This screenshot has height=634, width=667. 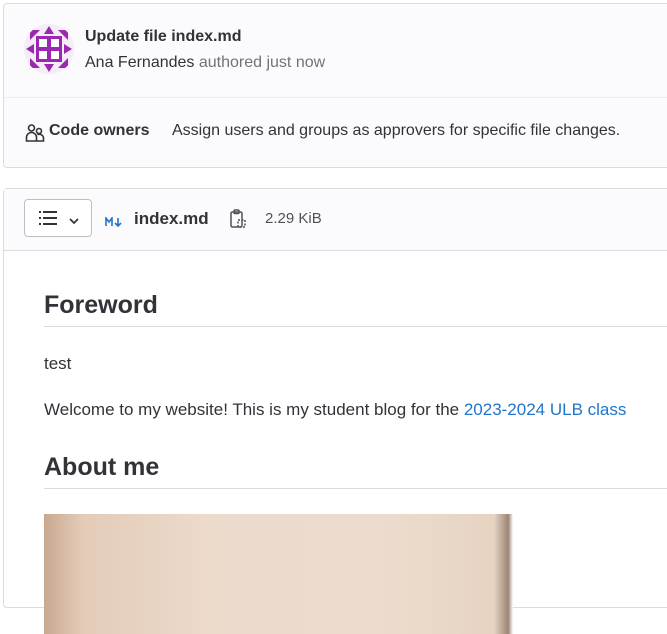 What do you see at coordinates (238, 221) in the screenshot?
I see `copy-path-icon` at bounding box center [238, 221].